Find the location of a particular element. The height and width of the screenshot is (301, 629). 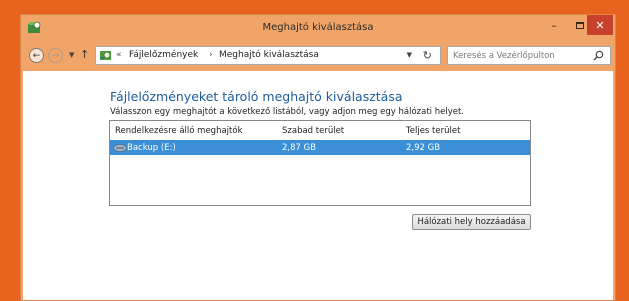

close-button: ✕ is located at coordinates (600, 25).